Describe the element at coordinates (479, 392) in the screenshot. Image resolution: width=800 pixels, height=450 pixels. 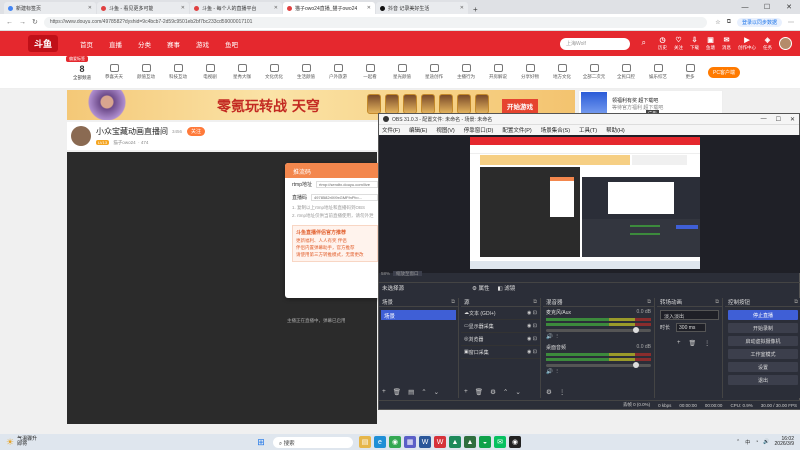
I see `remove-source-icon: 🗑` at that location.